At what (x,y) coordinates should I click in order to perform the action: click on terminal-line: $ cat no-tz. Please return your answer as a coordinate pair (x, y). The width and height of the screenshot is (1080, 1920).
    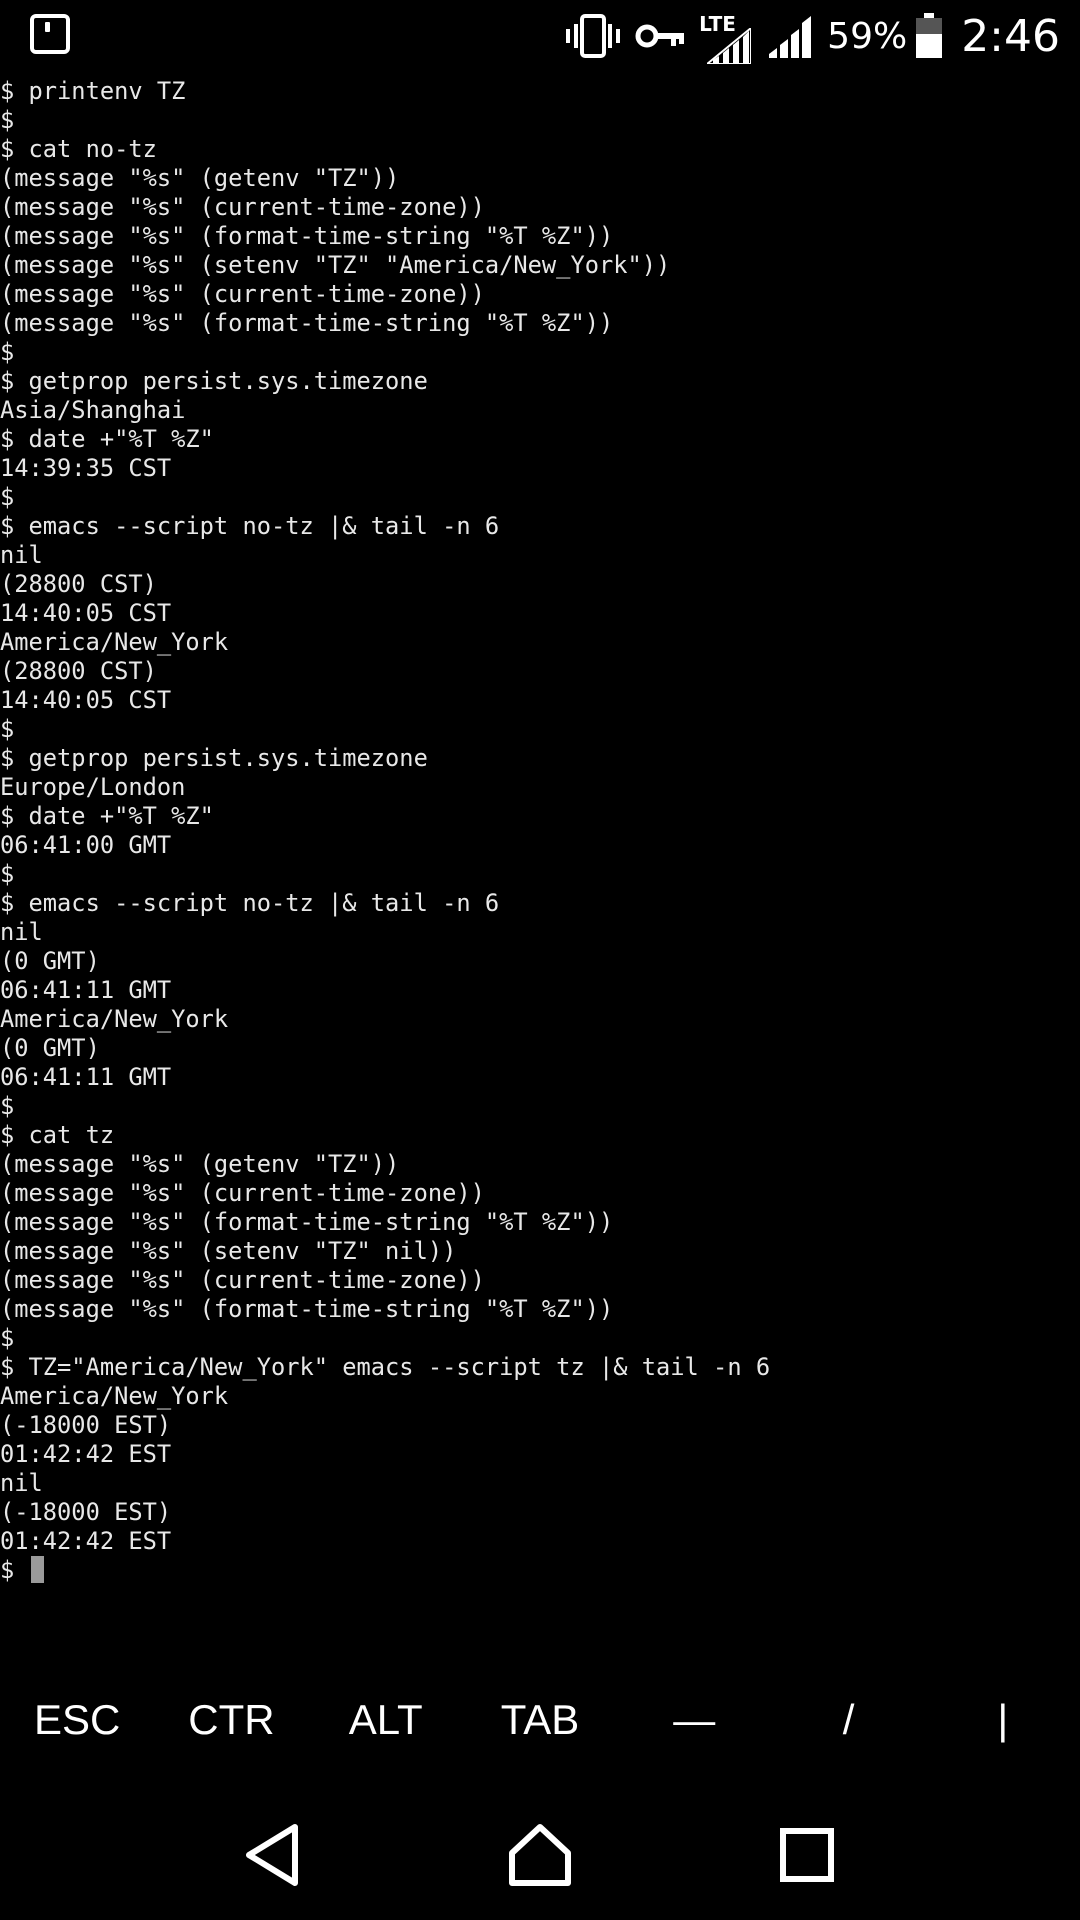
    Looking at the image, I should click on (78, 149).